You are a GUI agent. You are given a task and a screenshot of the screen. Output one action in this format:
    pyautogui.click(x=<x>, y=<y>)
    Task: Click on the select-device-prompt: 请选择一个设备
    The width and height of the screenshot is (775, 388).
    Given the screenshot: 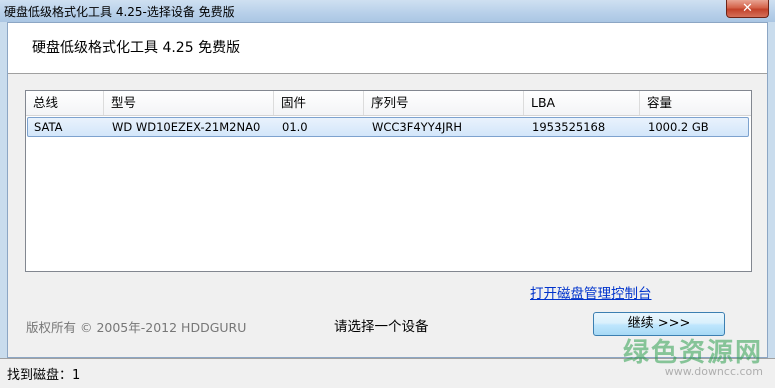 What is the action you would take?
    pyautogui.click(x=381, y=327)
    